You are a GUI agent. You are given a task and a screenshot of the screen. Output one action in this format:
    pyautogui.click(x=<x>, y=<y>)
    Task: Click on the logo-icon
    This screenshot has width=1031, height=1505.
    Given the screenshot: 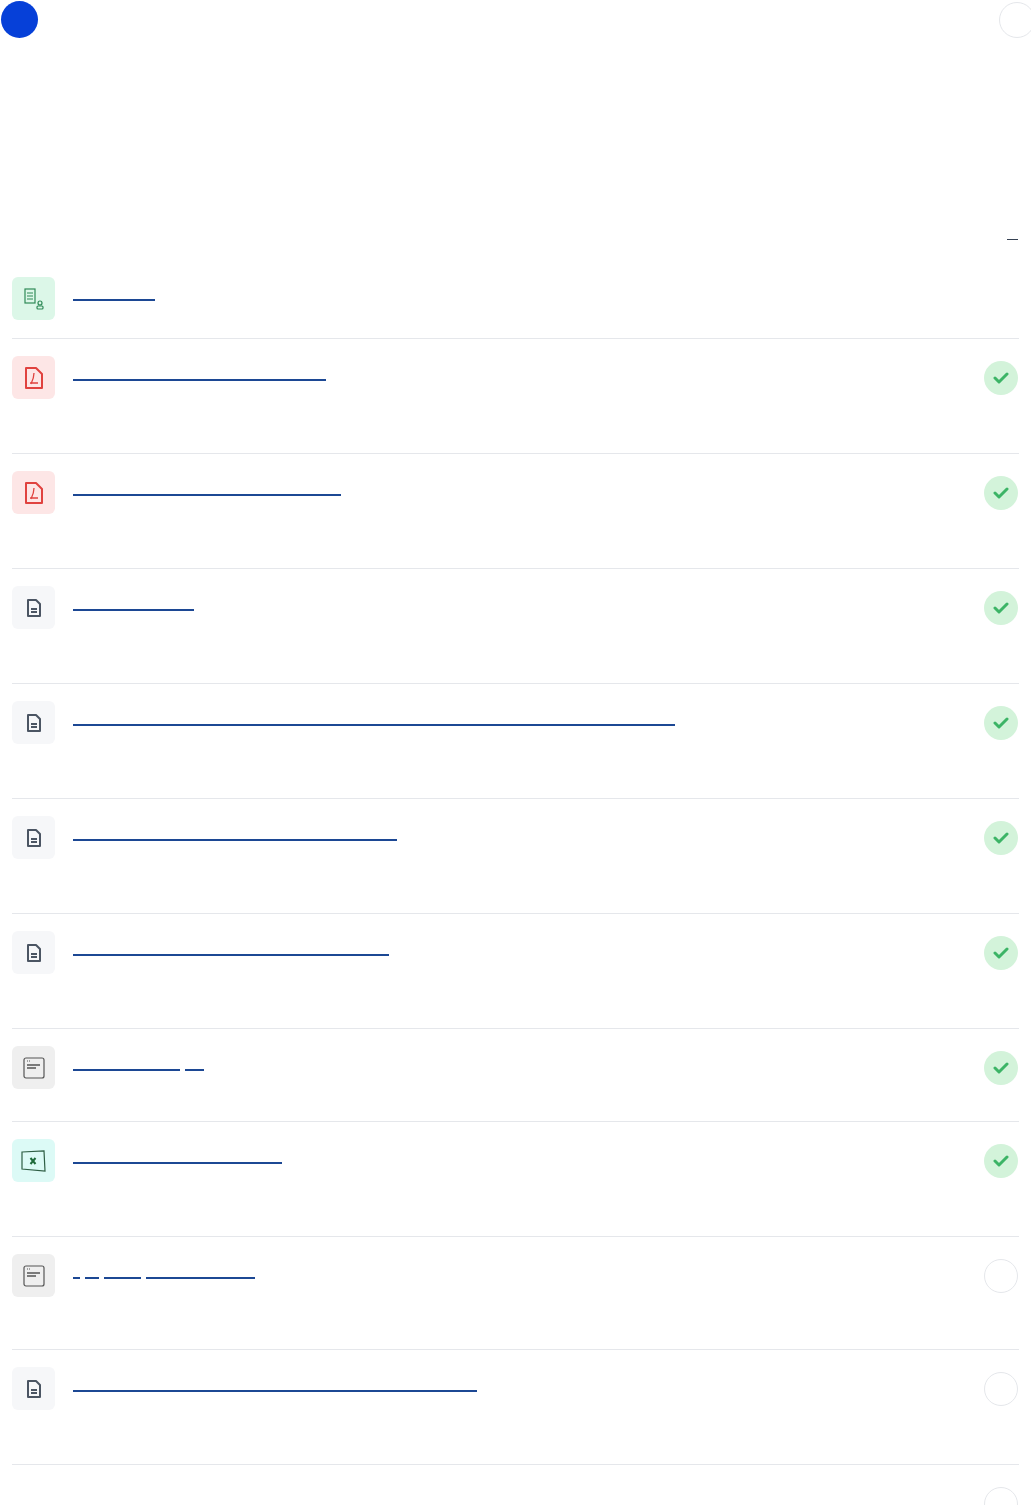 What is the action you would take?
    pyautogui.click(x=19, y=19)
    